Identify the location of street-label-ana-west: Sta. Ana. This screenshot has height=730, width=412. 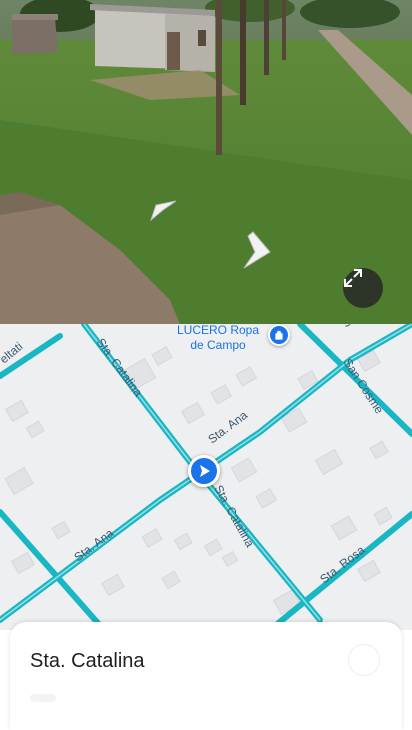
(93, 545).